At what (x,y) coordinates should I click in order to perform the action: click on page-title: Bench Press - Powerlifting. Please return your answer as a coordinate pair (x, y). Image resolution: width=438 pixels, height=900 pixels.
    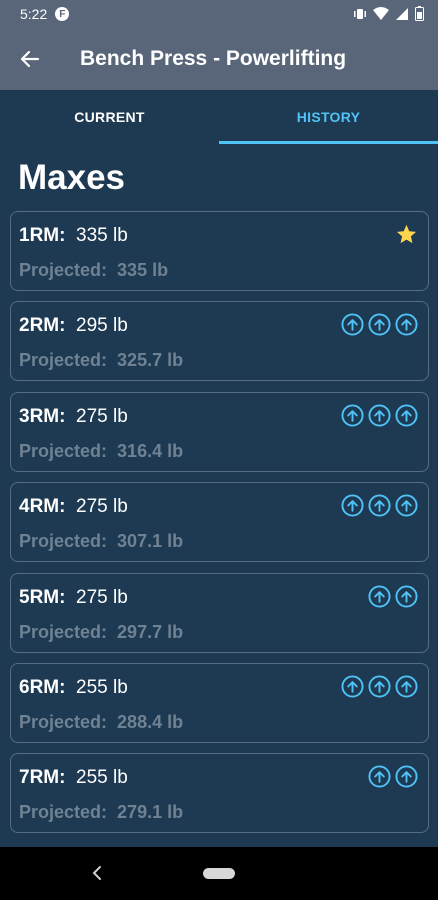
    Looking at the image, I should click on (213, 58).